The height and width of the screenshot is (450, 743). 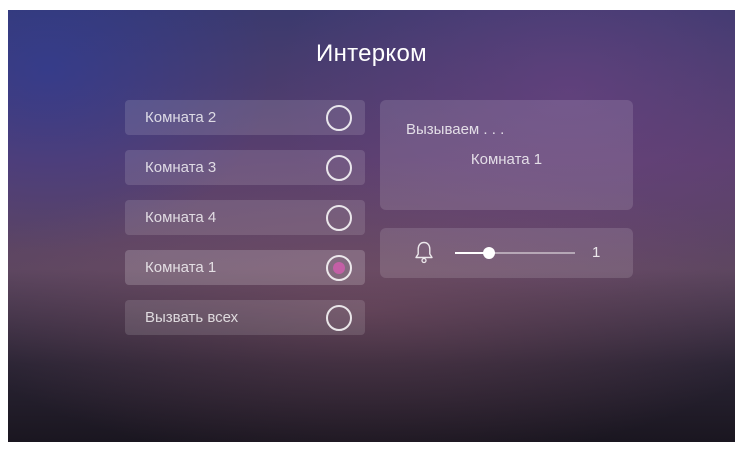 I want to click on room-label: Комната 4, so click(x=181, y=217).